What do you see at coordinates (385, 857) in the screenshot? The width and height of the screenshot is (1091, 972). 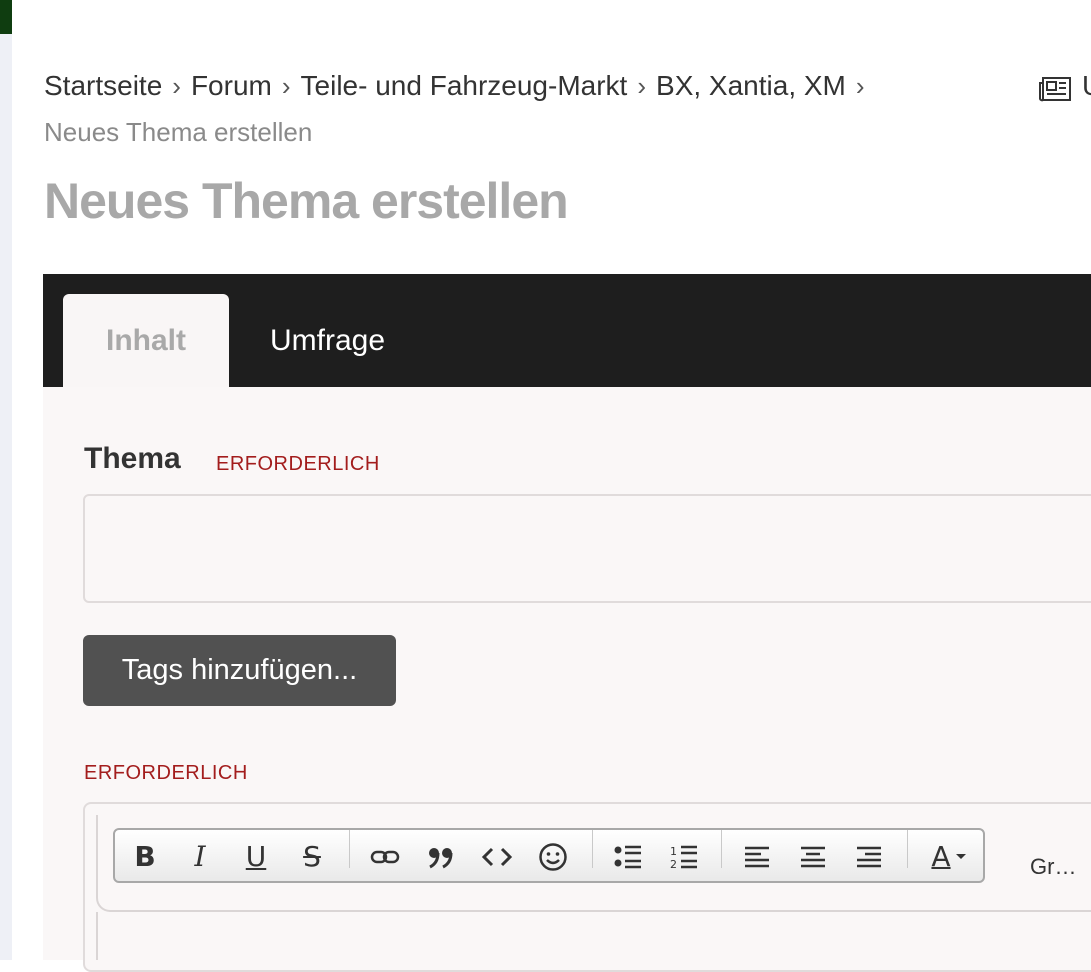 I see `link-icon` at bounding box center [385, 857].